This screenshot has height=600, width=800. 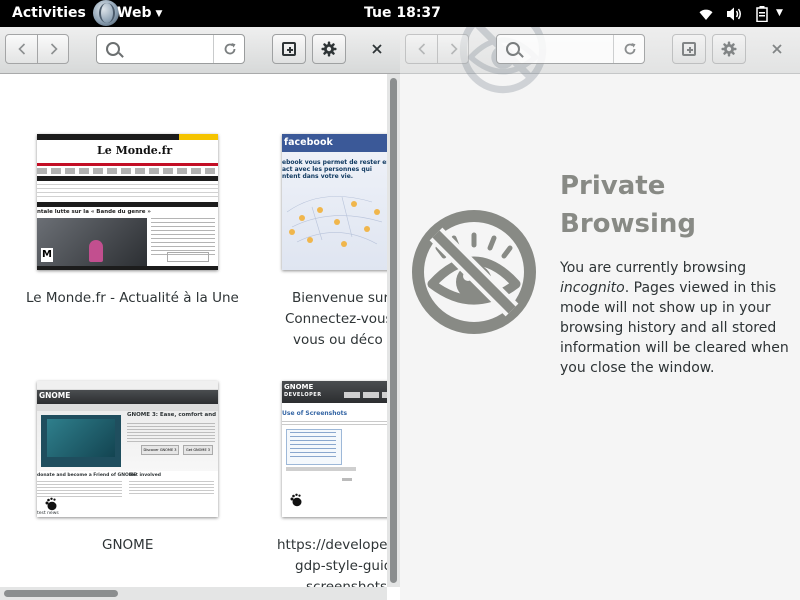 What do you see at coordinates (49, 13) in the screenshot?
I see `activities-button: Activities` at bounding box center [49, 13].